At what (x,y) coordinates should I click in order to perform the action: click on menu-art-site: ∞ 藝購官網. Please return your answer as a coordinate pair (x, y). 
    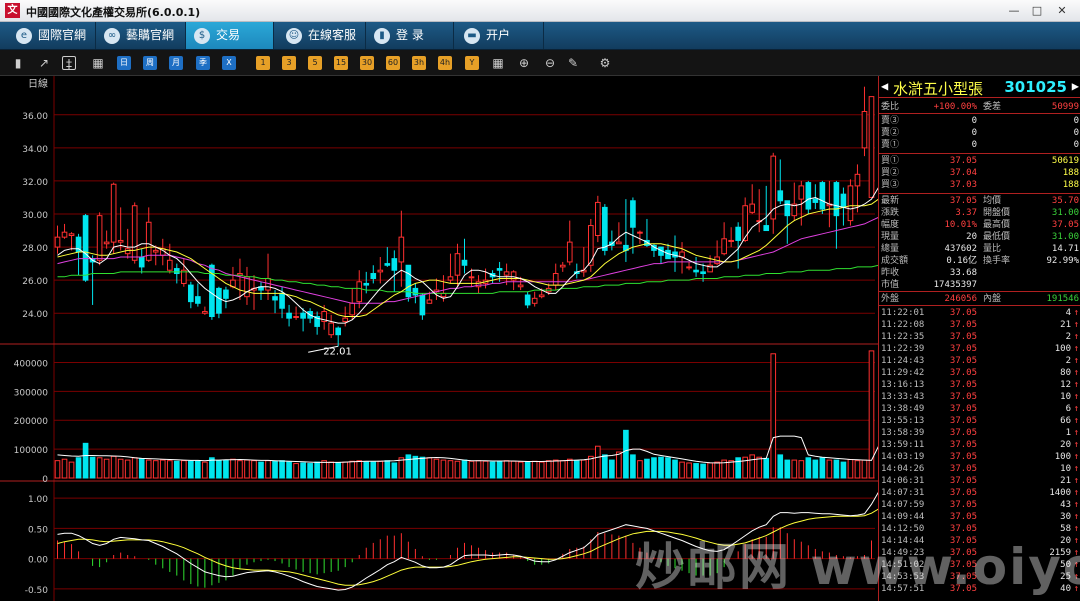
    Looking at the image, I should click on (141, 35).